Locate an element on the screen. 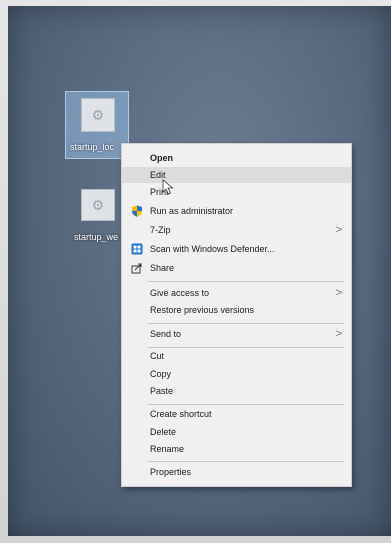 Image resolution: width=391 pixels, height=543 pixels. menu-item-edit: Edit is located at coordinates (236, 175).